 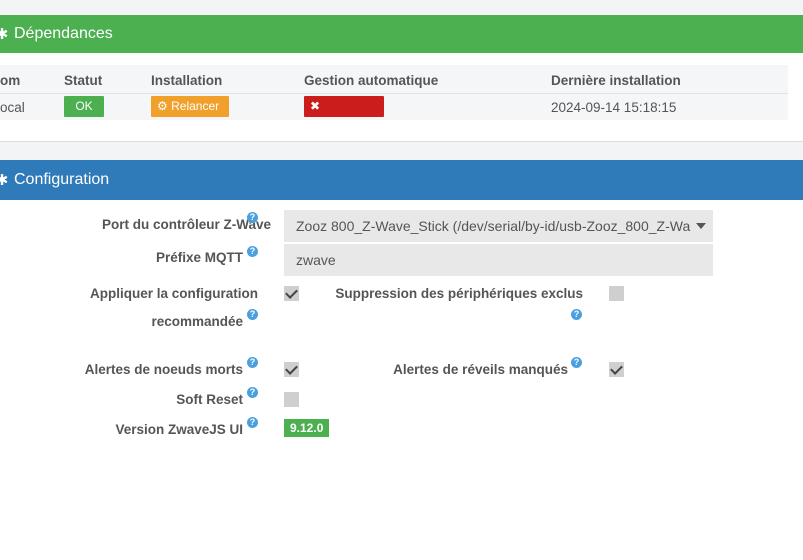 I want to click on remove-excluded-label: Suppression des périphériques exclus, so click(x=459, y=293).